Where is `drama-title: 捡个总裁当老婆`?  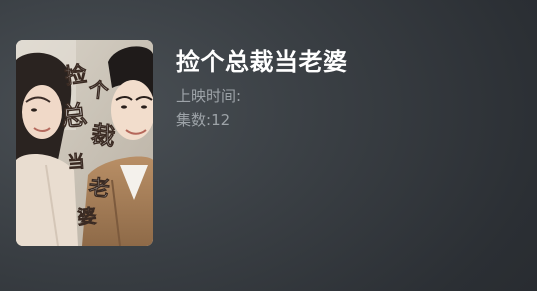 drama-title: 捡个总裁当老婆 is located at coordinates (262, 62).